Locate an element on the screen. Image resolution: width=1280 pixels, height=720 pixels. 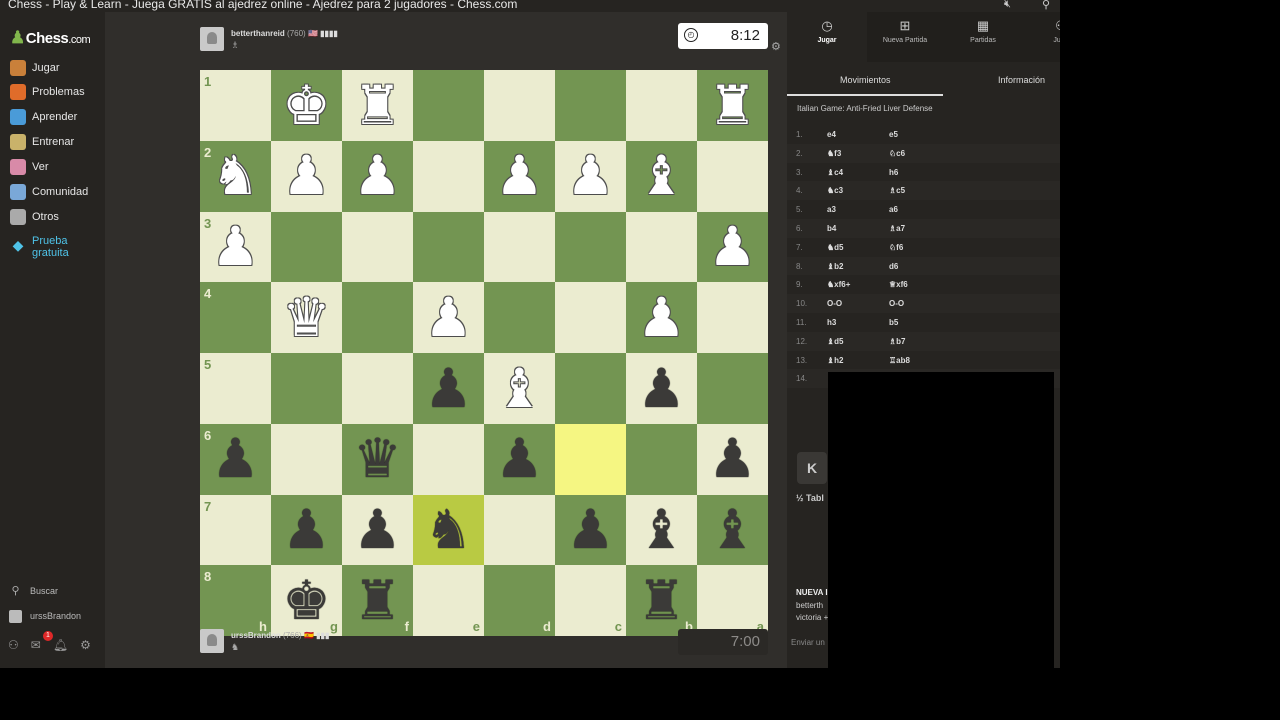
white-move: ♝c4 is located at coordinates (835, 172).